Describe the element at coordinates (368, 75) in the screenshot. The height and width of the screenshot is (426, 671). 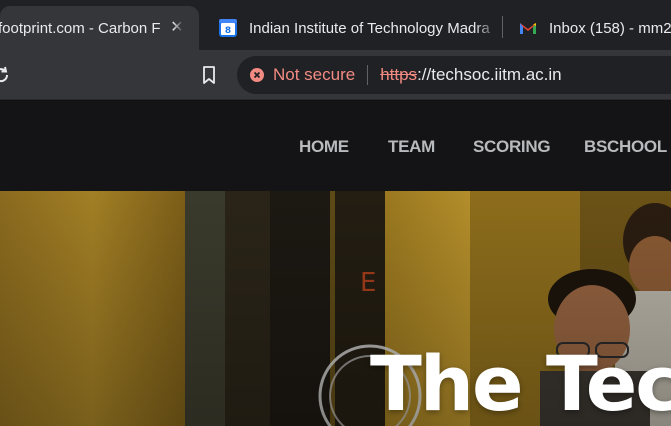
I see `omnibox-divider` at that location.